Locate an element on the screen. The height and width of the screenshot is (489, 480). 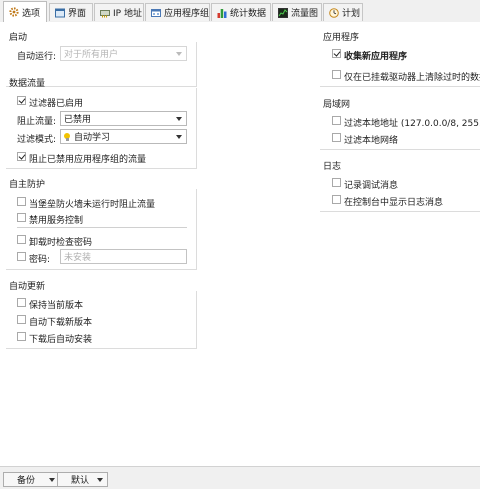
check-password-label: 卸载时检查密码 is located at coordinates (61, 243).